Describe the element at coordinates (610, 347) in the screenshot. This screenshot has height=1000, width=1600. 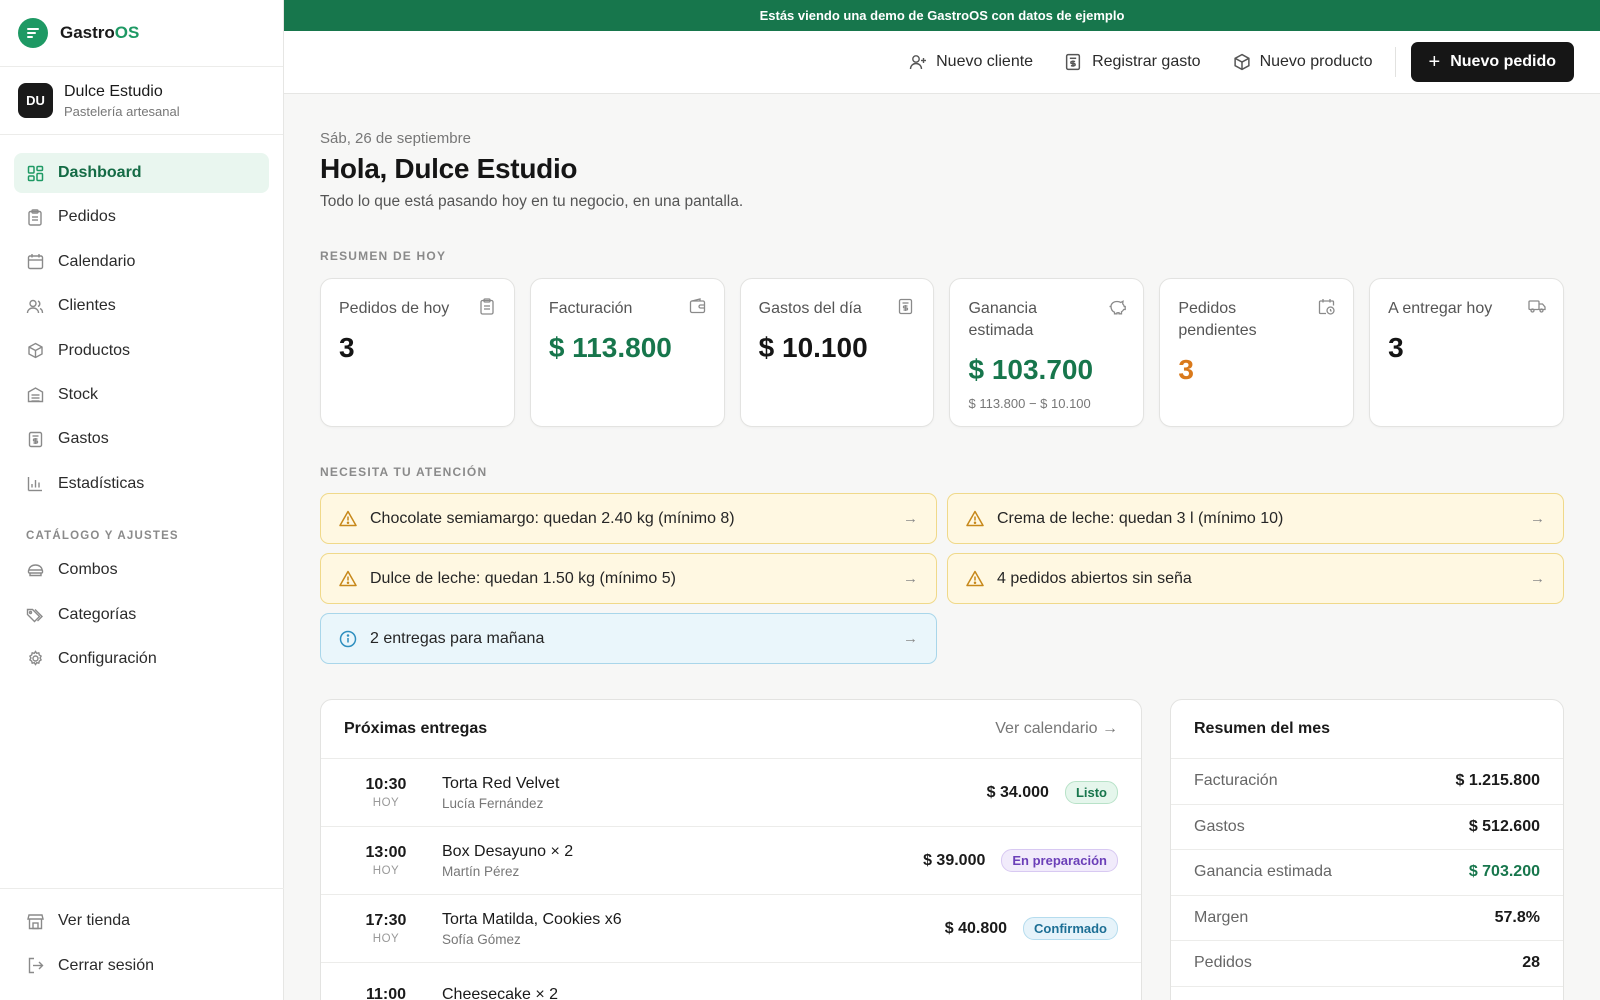
I see `stat-value: $ 113.800` at that location.